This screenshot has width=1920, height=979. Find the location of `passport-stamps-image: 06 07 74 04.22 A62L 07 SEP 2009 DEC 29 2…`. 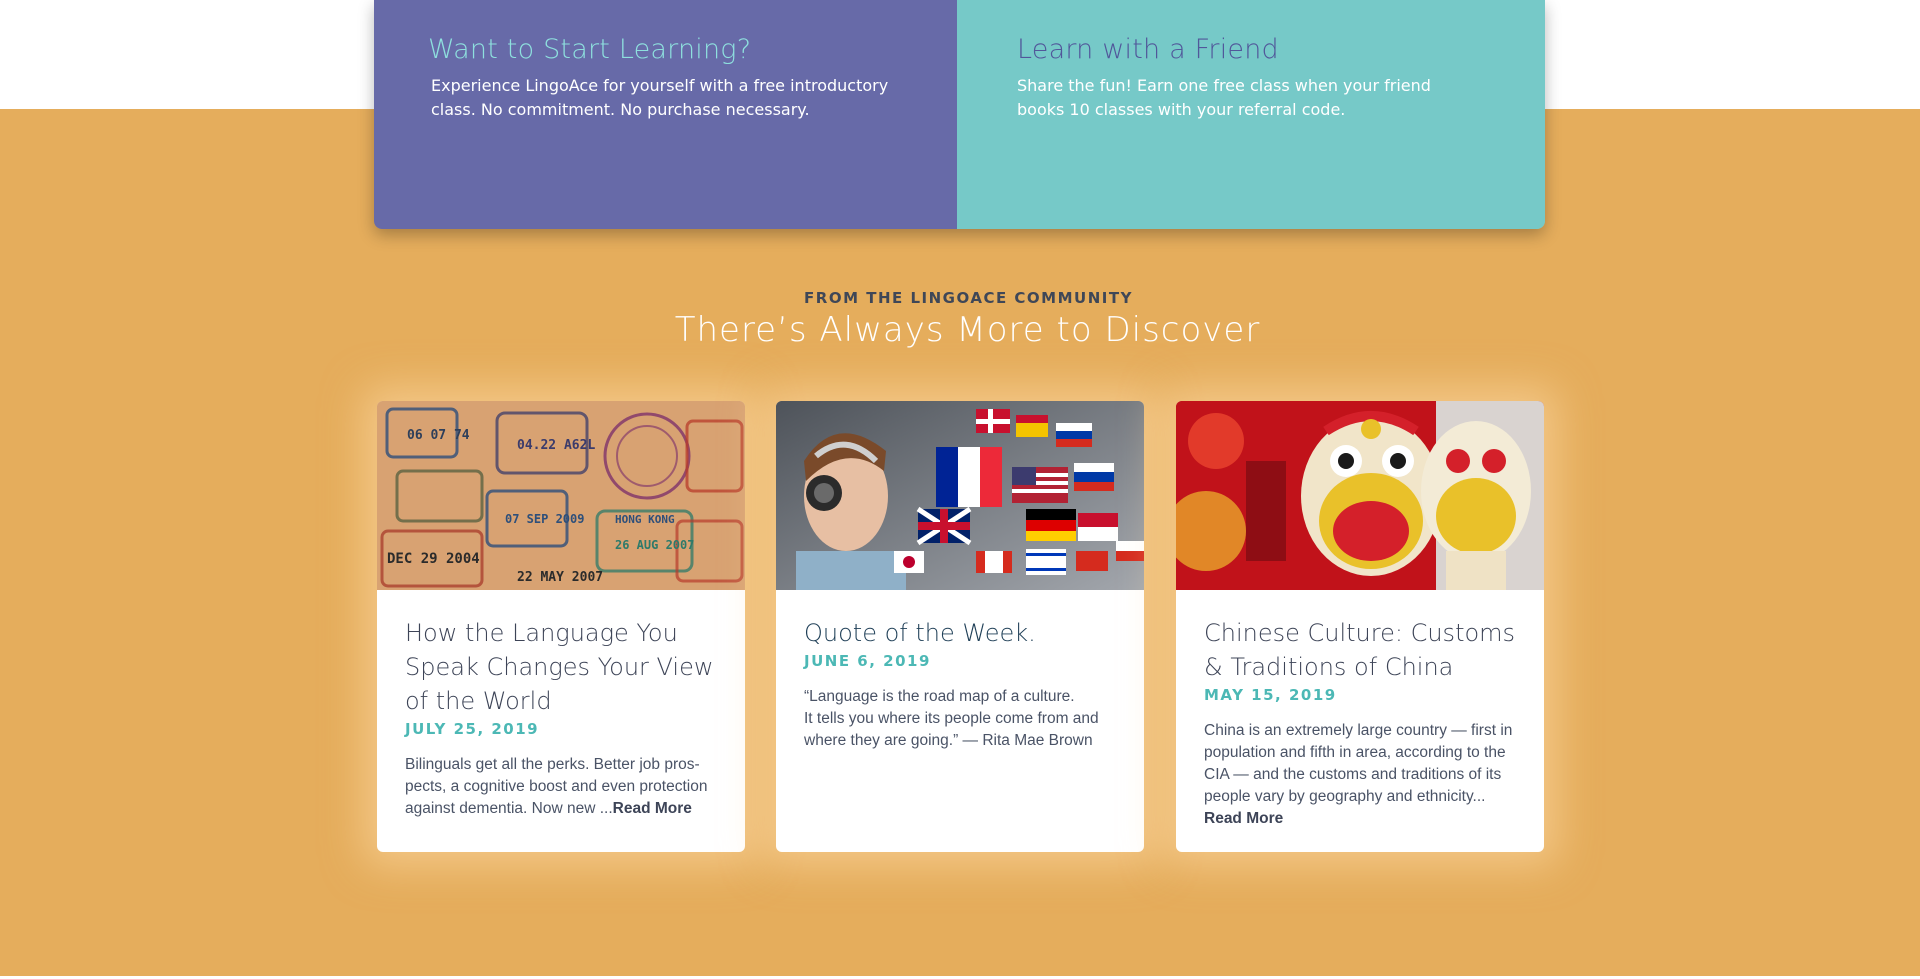

passport-stamps-image: 06 07 74 04.22 A62L 07 SEP 2009 DEC 29 2… is located at coordinates (561, 495).